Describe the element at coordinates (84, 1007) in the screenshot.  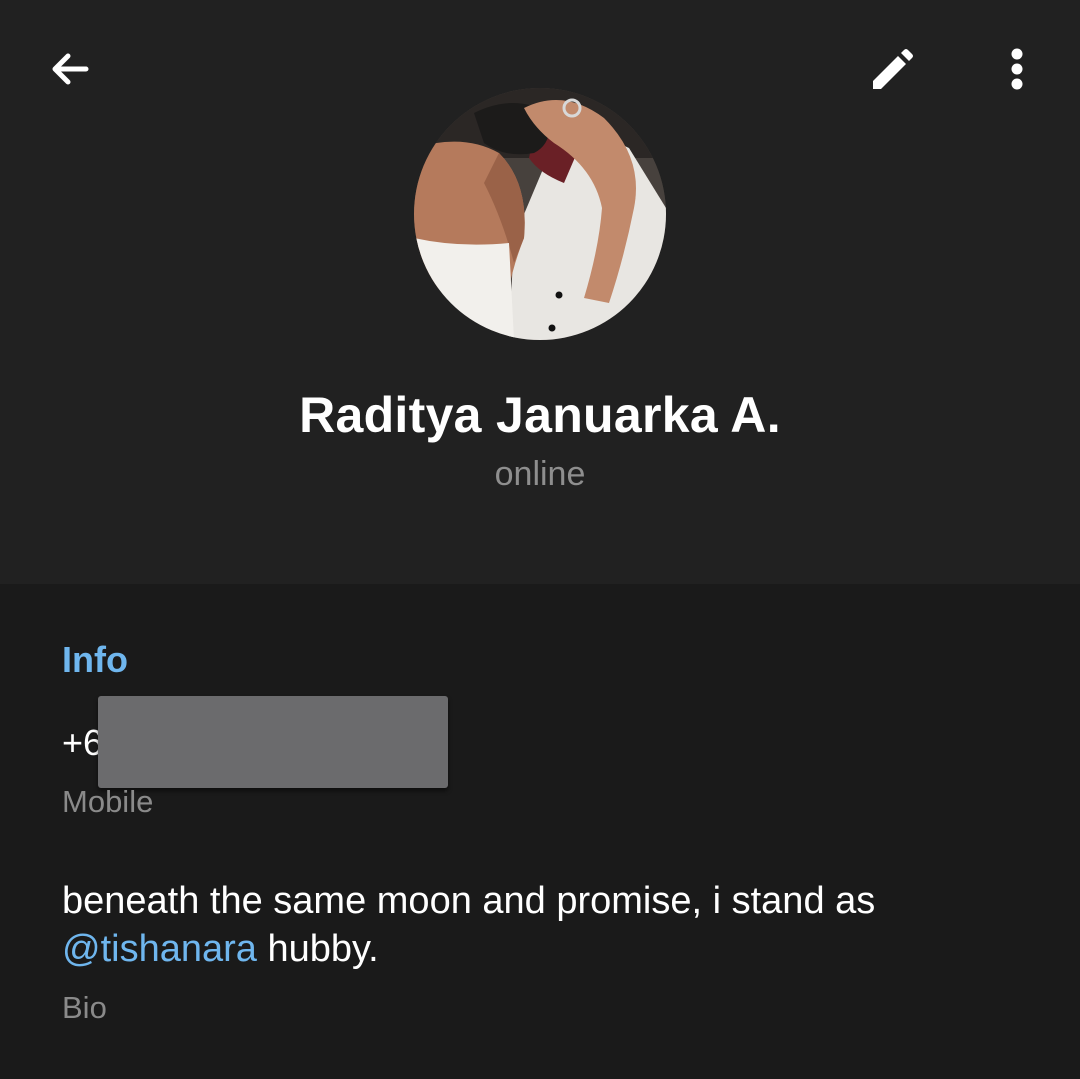
I see `bio-label: Bio` at that location.